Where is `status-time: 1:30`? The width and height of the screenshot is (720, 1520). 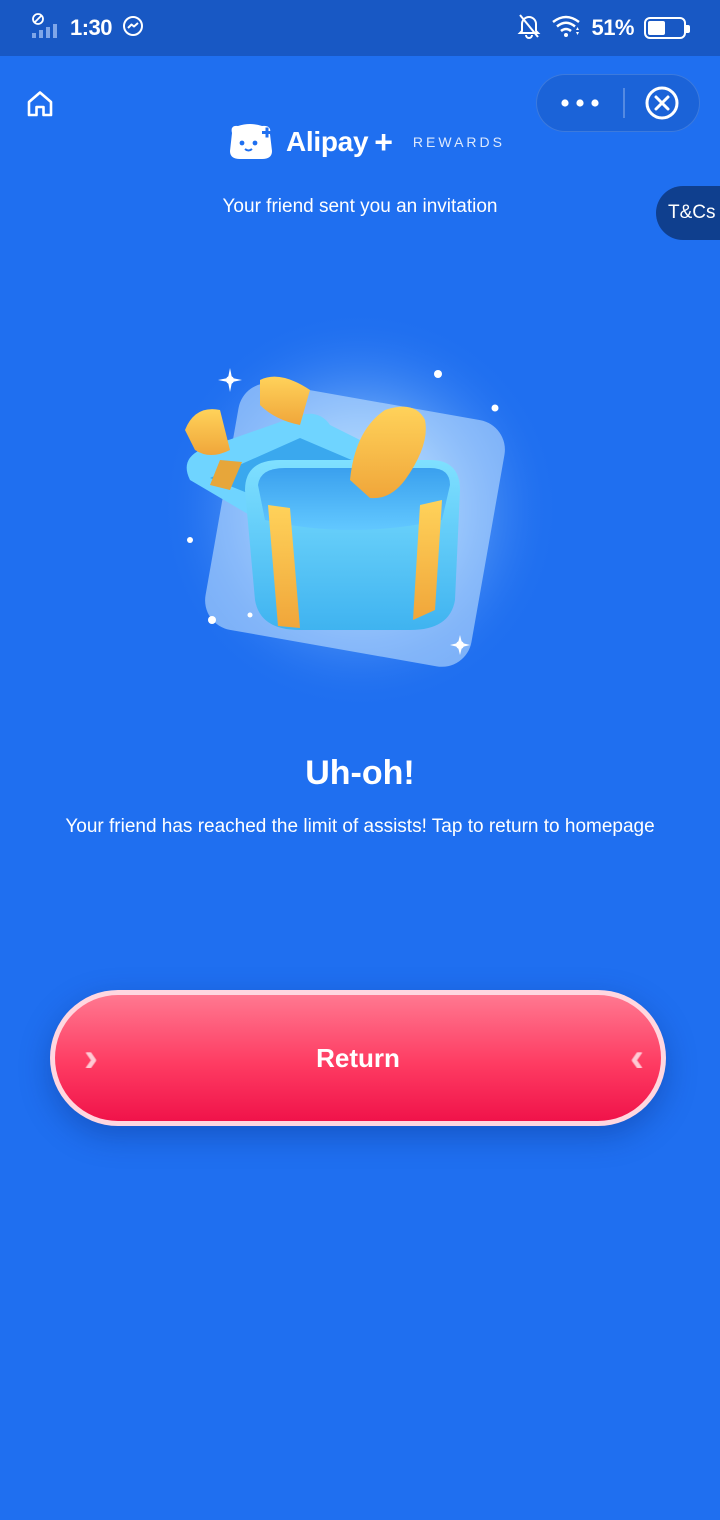
status-time: 1:30 is located at coordinates (91, 27).